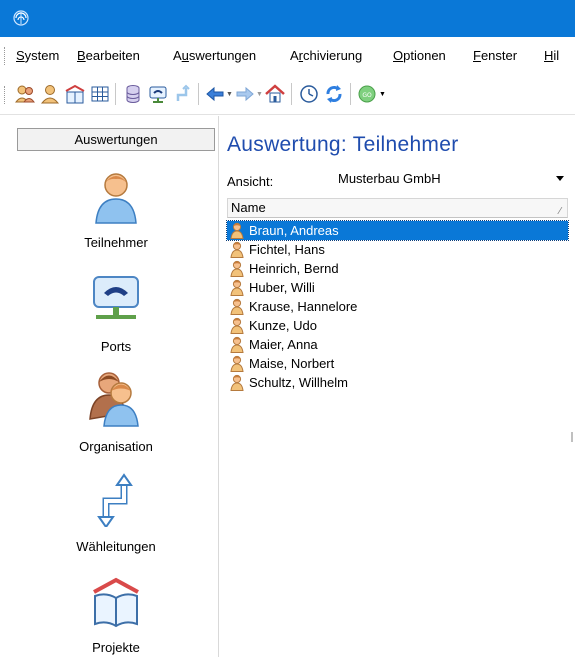  What do you see at coordinates (560, 178) in the screenshot?
I see `chevron-down-icon` at bounding box center [560, 178].